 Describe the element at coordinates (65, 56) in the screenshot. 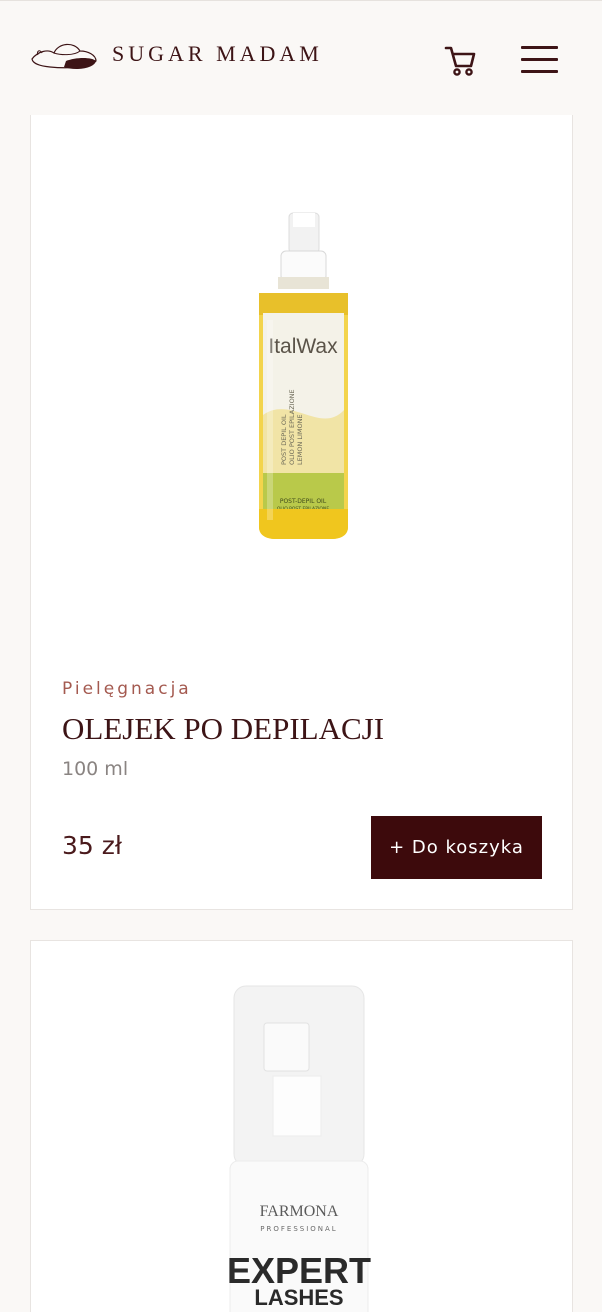

I see `hat-logo-icon` at that location.